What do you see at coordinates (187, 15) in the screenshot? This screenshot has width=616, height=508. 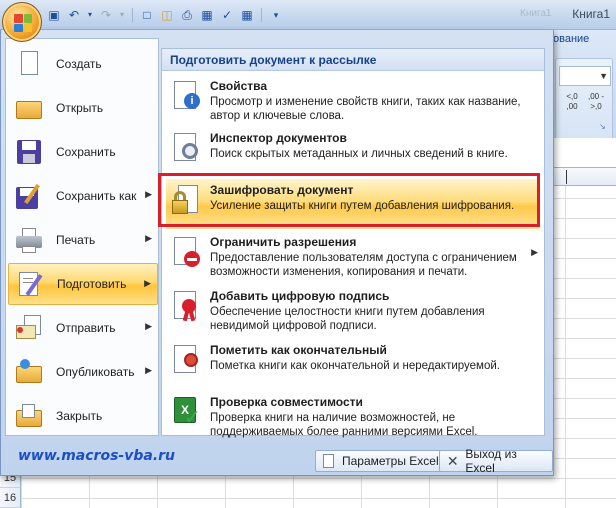 I see `quick-print-icon: ⎙` at bounding box center [187, 15].